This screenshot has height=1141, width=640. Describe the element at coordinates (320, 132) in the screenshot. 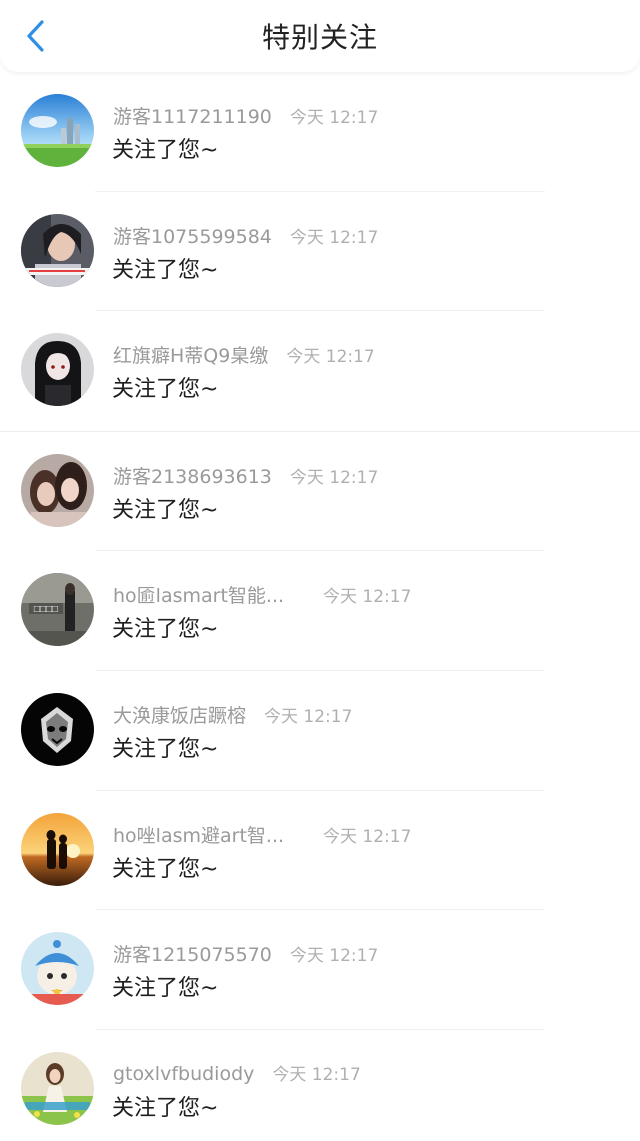

I see `list-item: 游客1117211190 今天 12:17 关注了您~` at that location.